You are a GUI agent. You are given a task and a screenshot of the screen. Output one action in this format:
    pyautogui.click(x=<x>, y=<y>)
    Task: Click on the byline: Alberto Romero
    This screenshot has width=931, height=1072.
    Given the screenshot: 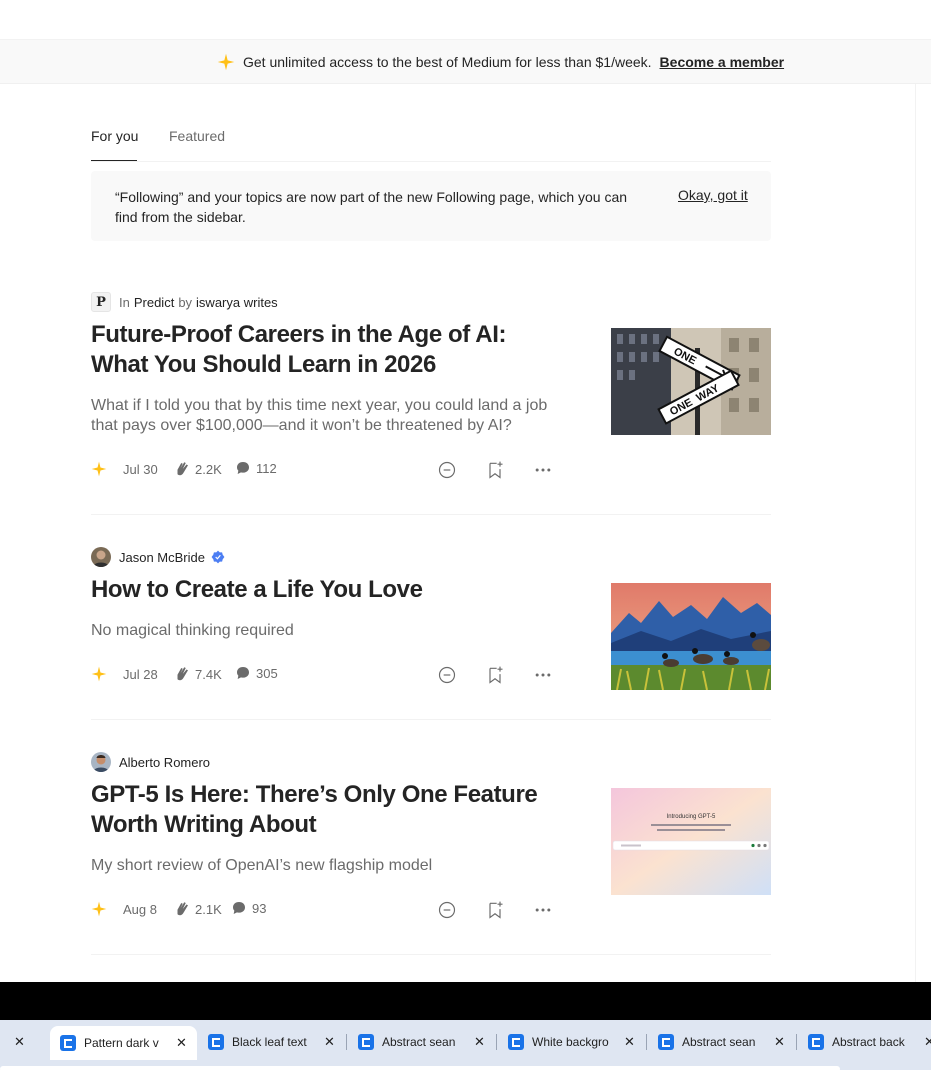 What is the action you would take?
    pyautogui.click(x=152, y=762)
    